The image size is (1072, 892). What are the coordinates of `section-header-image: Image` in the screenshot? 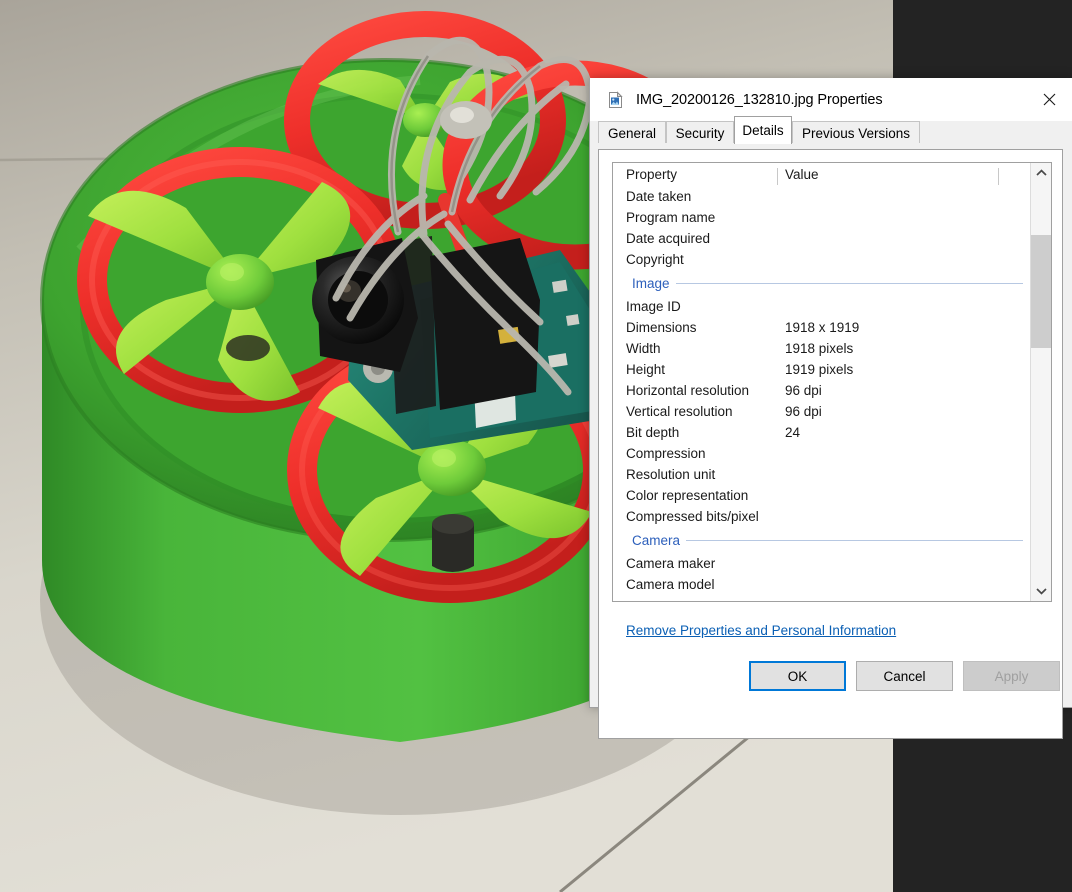 It's located at (822, 283).